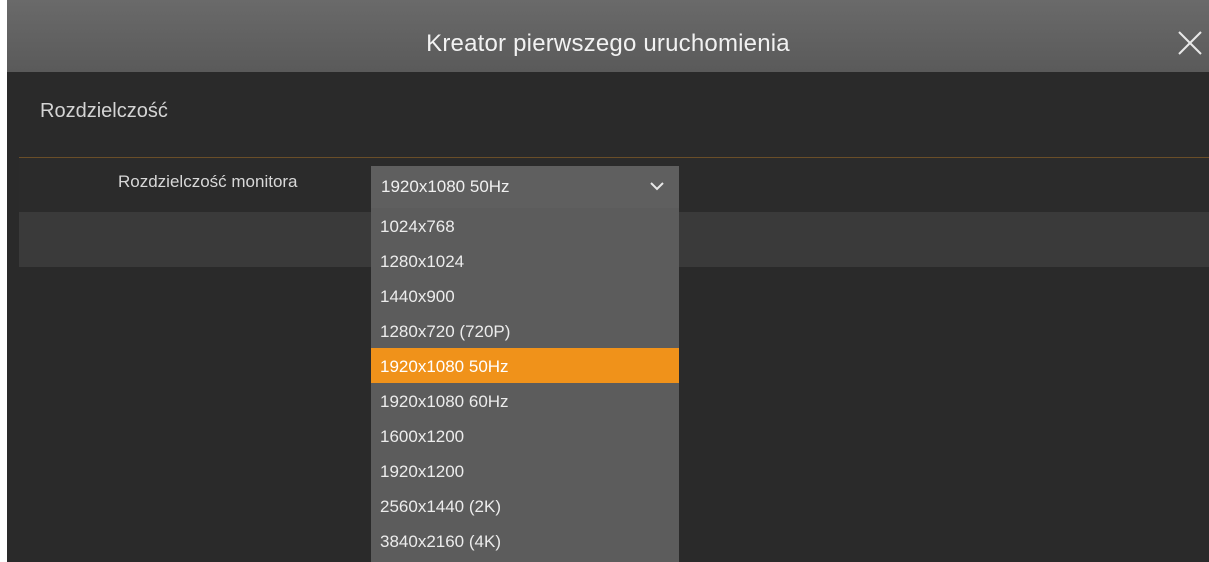 The width and height of the screenshot is (1209, 562). What do you see at coordinates (525, 187) in the screenshot?
I see `monitor-resolution-select: 1920x1080 50Hz` at bounding box center [525, 187].